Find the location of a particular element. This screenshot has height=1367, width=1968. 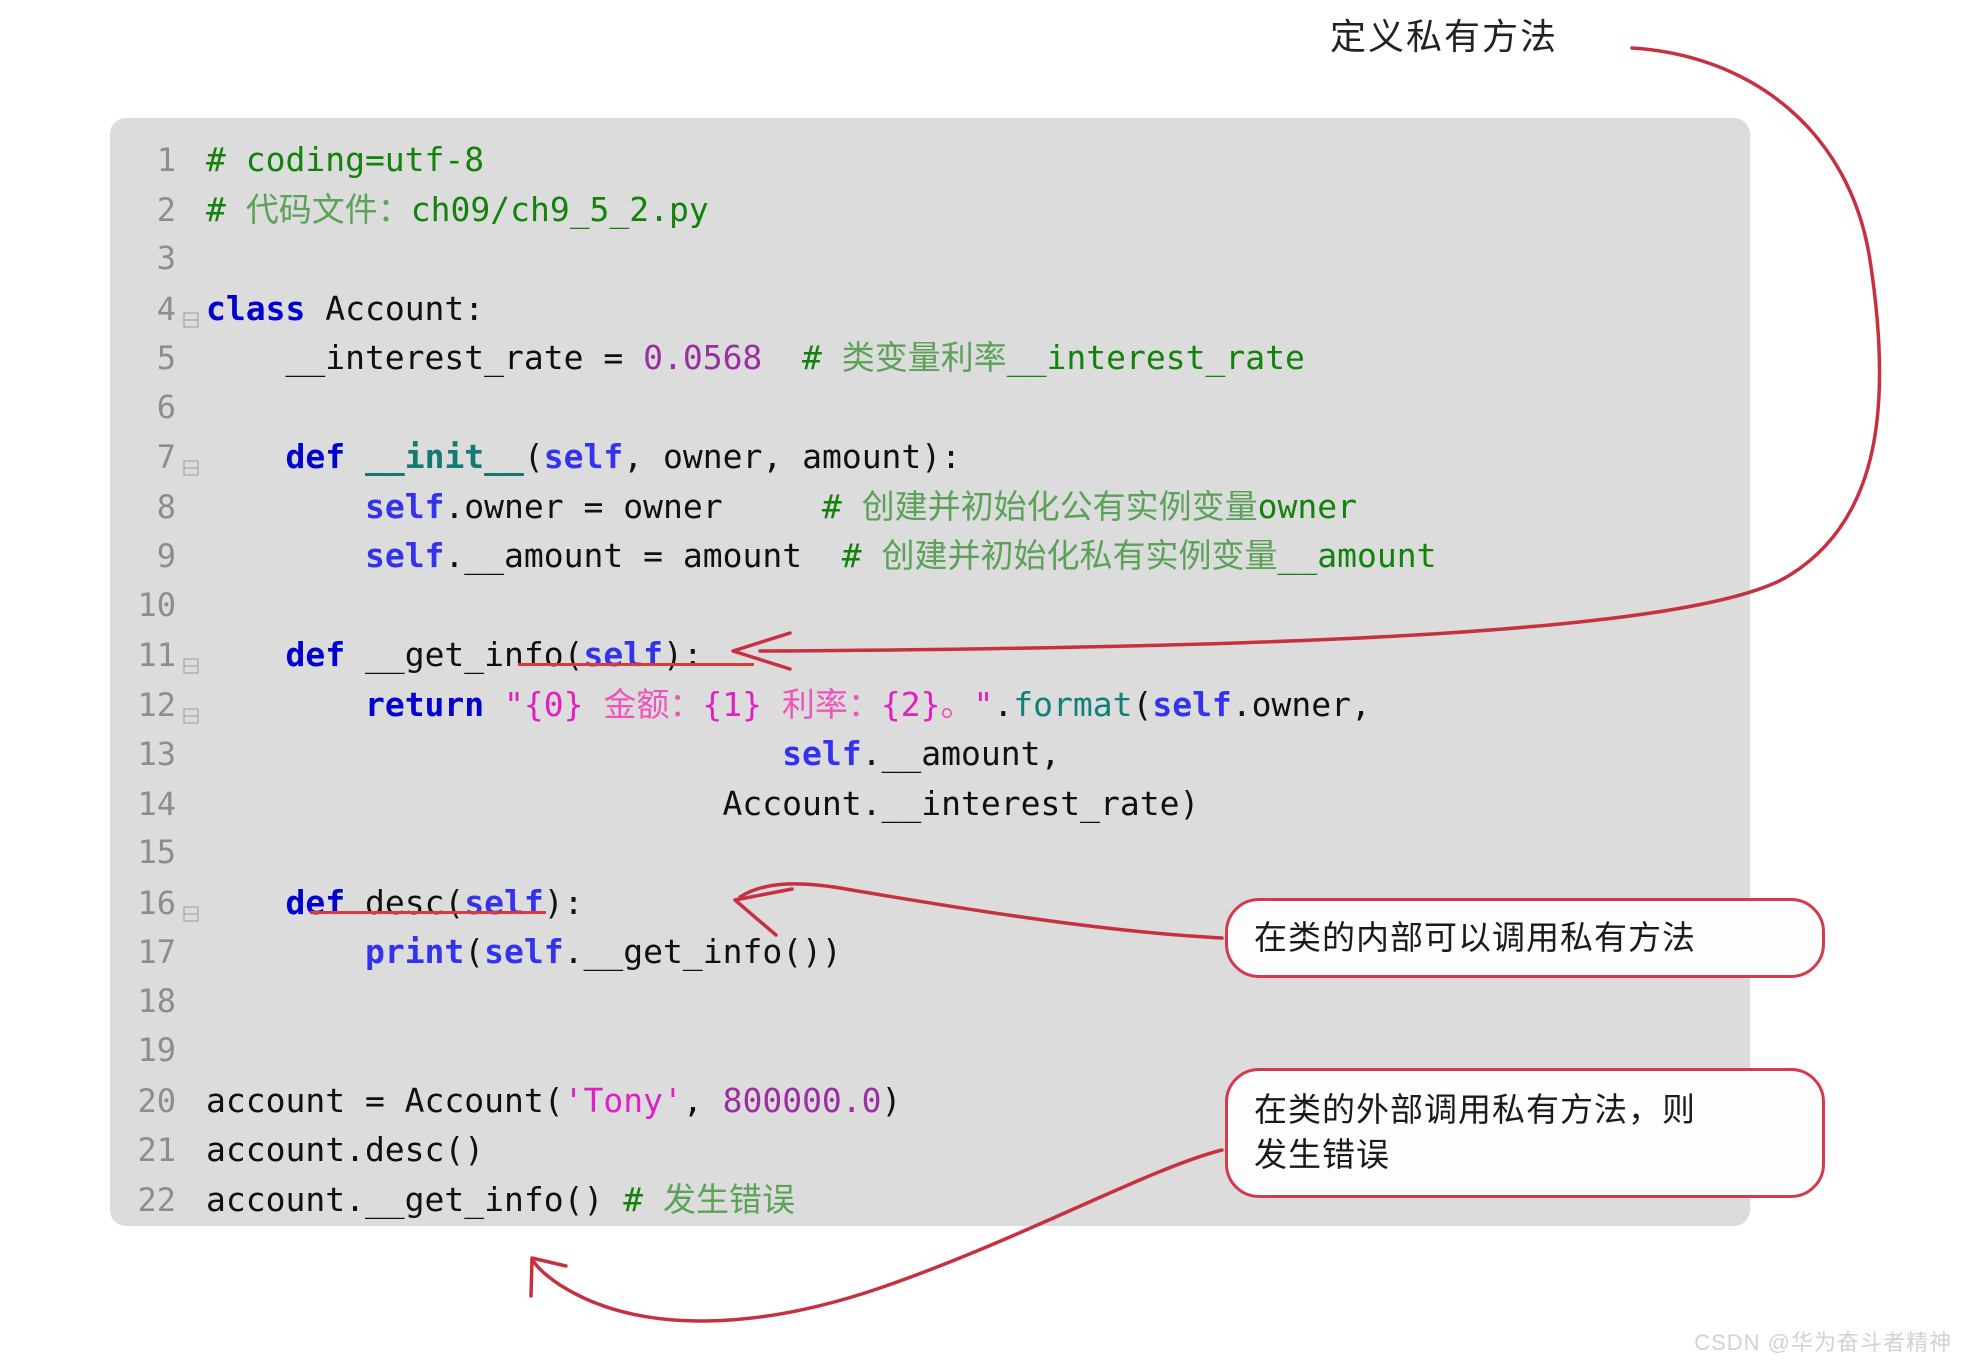

code-line: 2 # 代码文件：ch09/ch9_5_2.py is located at coordinates (930, 210).